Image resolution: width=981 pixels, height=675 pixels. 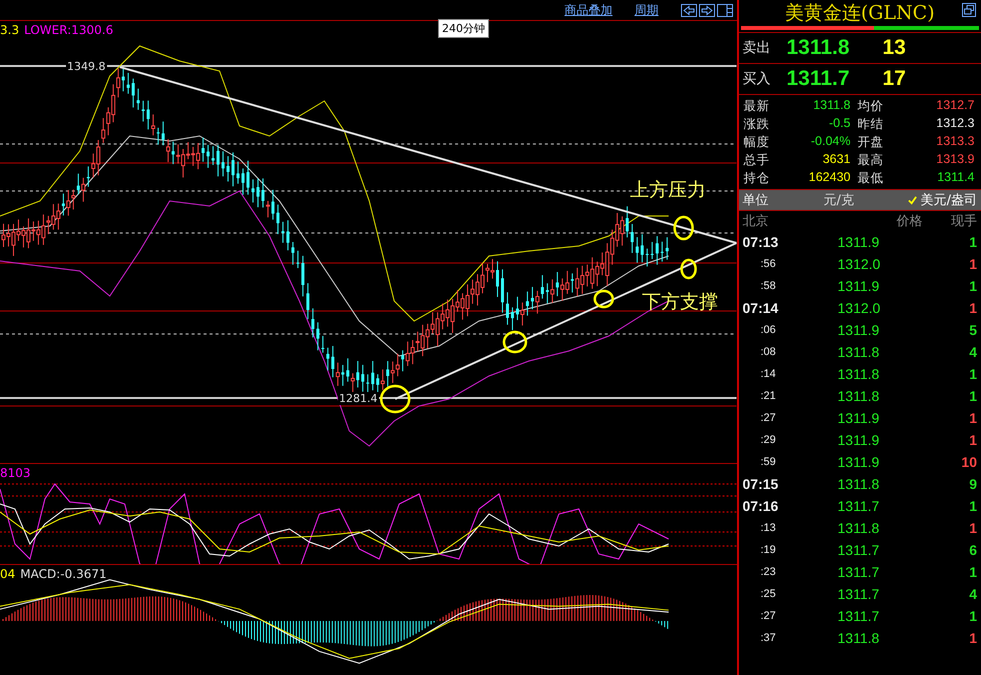 I want to click on column-header: 价格, so click(x=909, y=221).